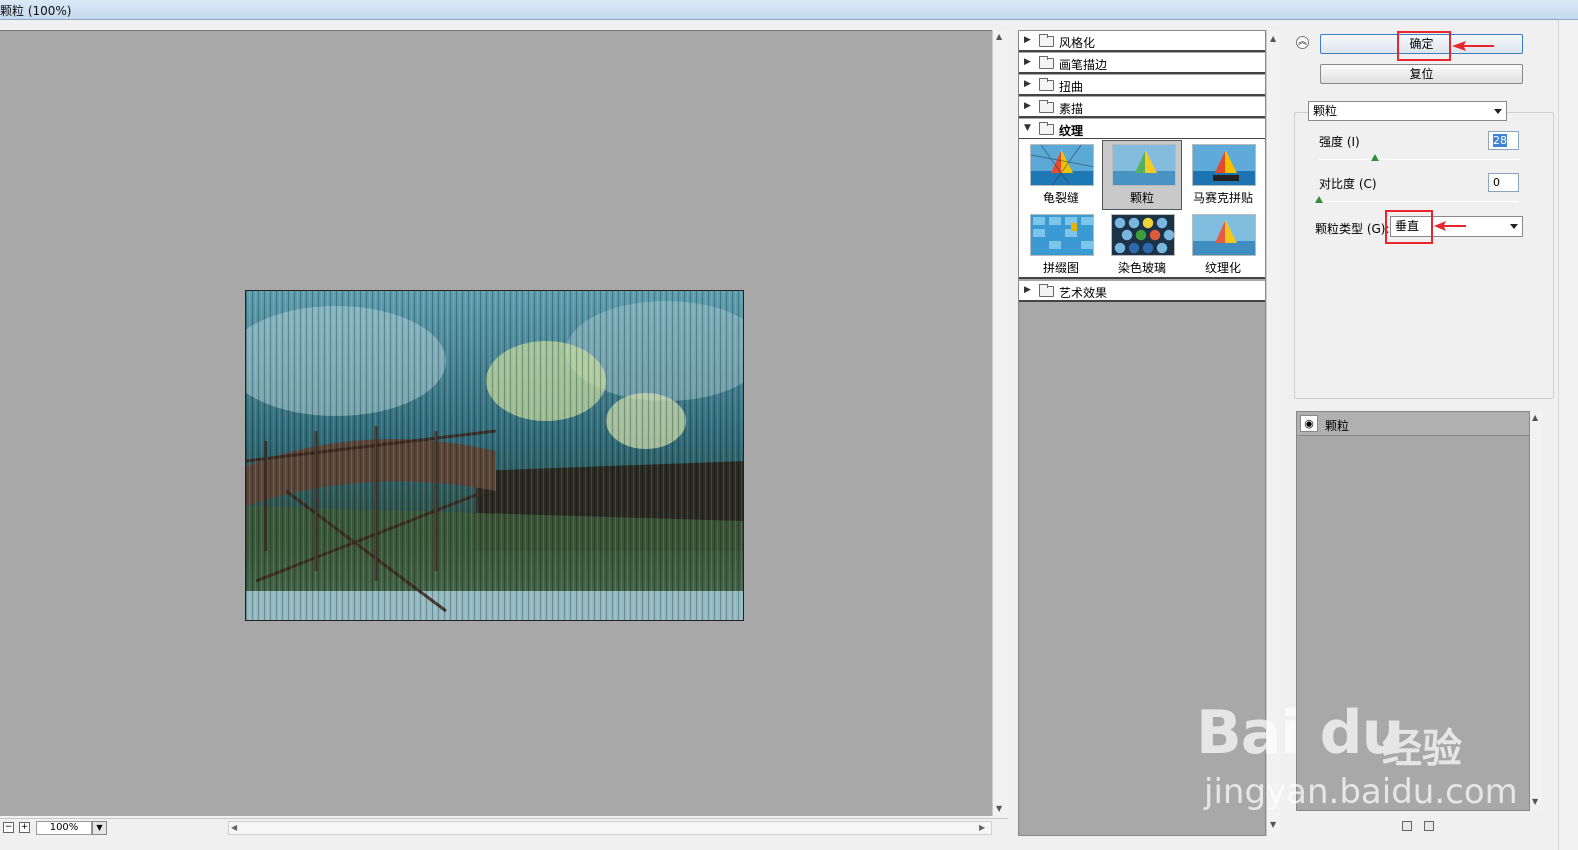 The image size is (1578, 850). I want to click on scroll-left-icon: ◀, so click(234, 827).